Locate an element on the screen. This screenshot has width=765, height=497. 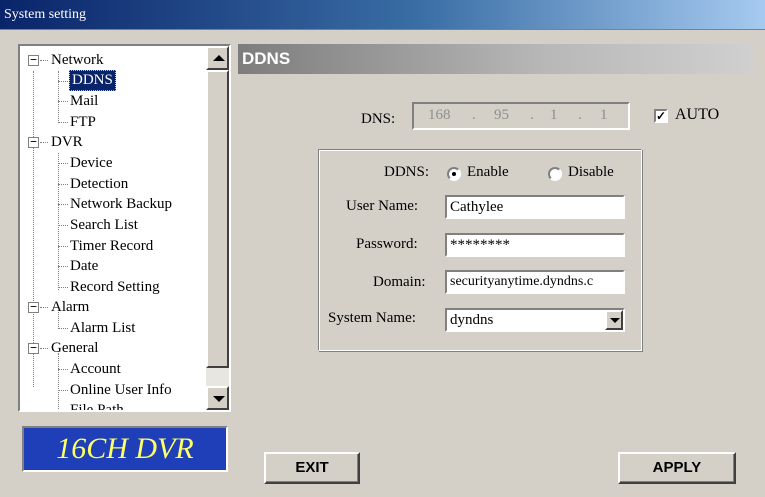
tree-item-detection: Detection is located at coordinates (99, 184).